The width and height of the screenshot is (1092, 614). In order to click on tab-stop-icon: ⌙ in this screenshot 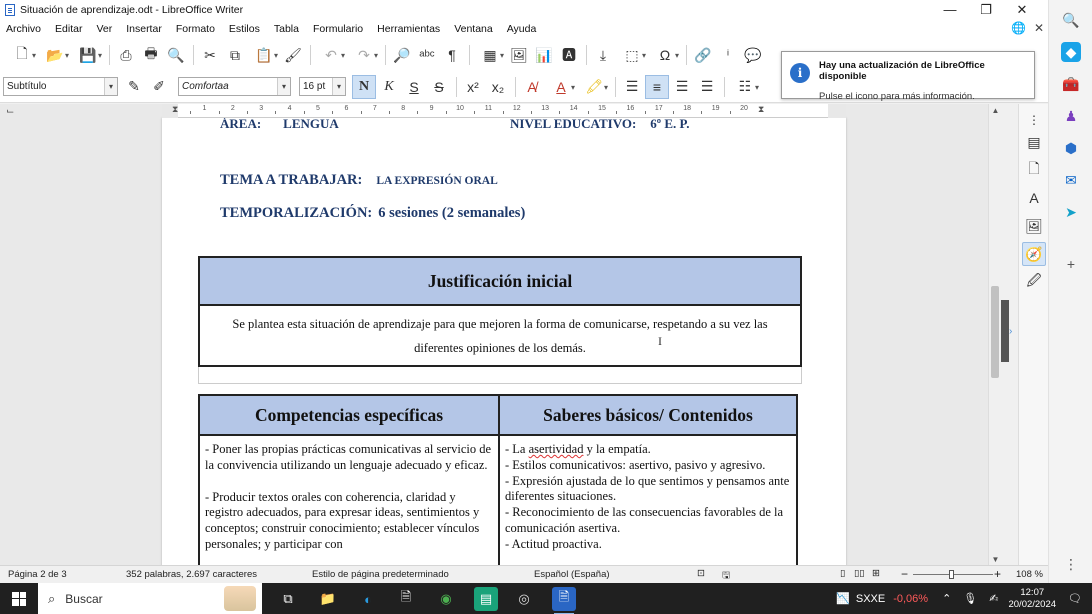, I will do `click(10, 111)`.